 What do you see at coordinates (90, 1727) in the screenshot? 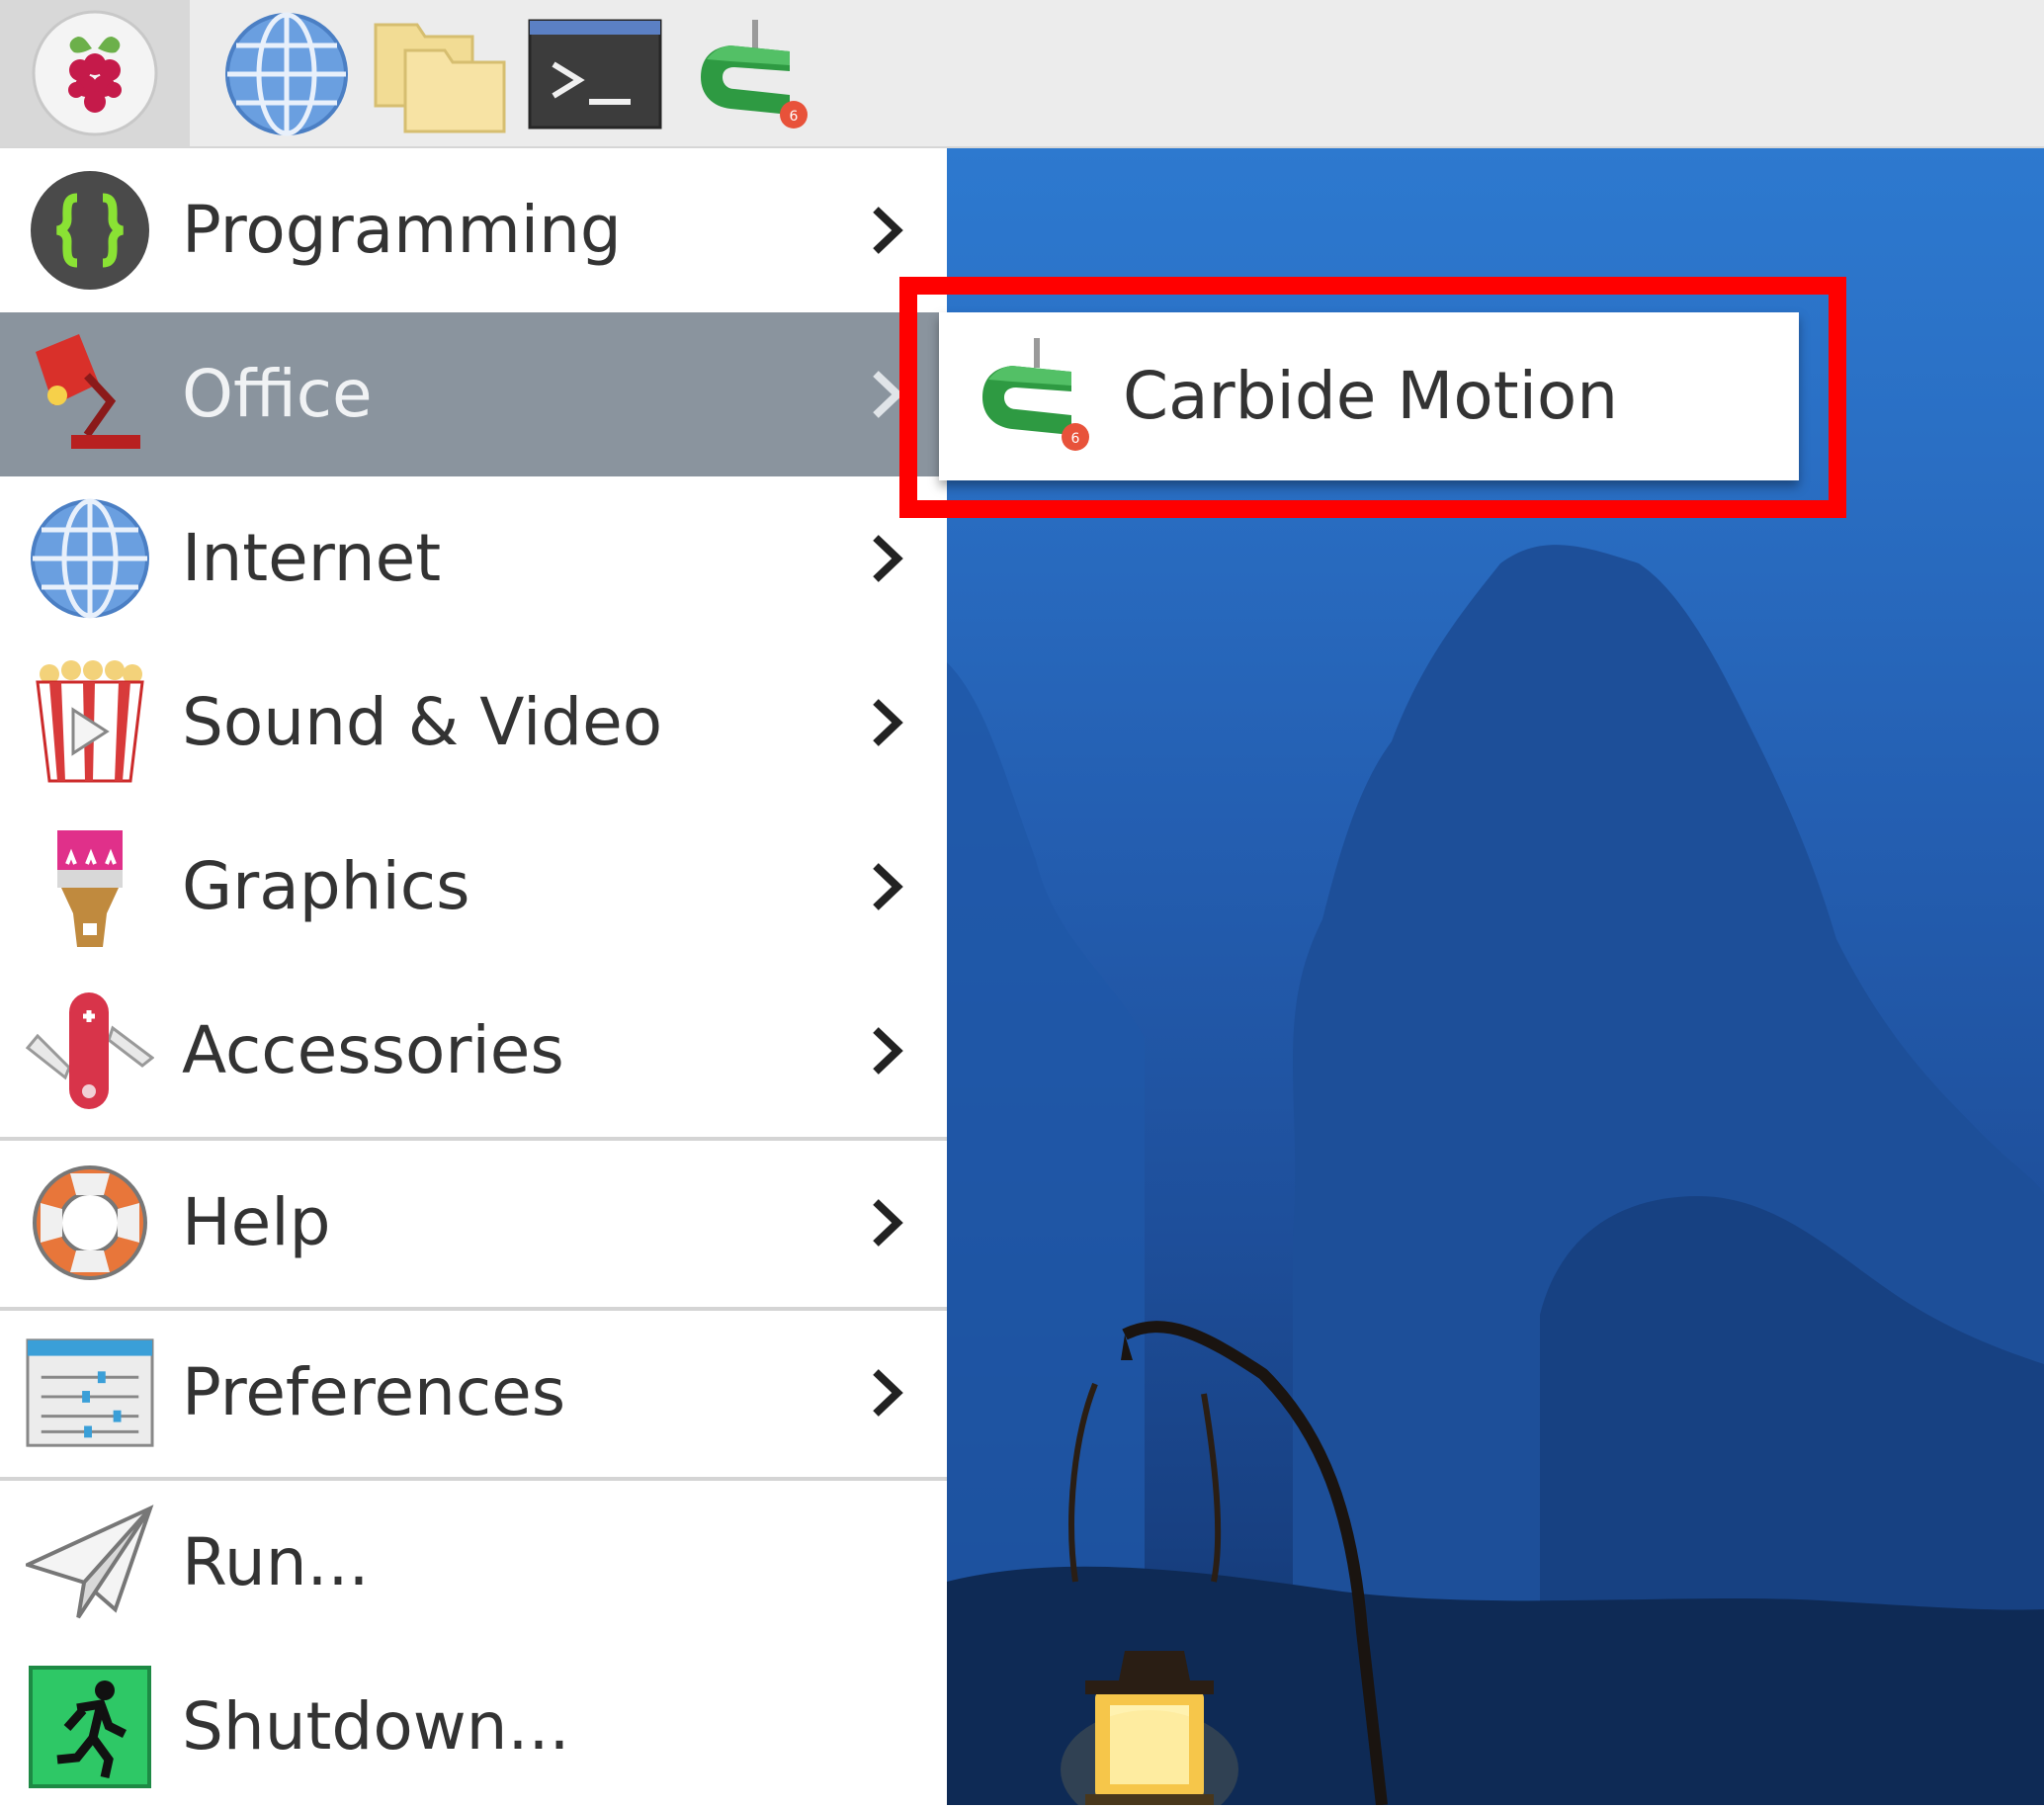
I see `exit-running-man-icon` at bounding box center [90, 1727].